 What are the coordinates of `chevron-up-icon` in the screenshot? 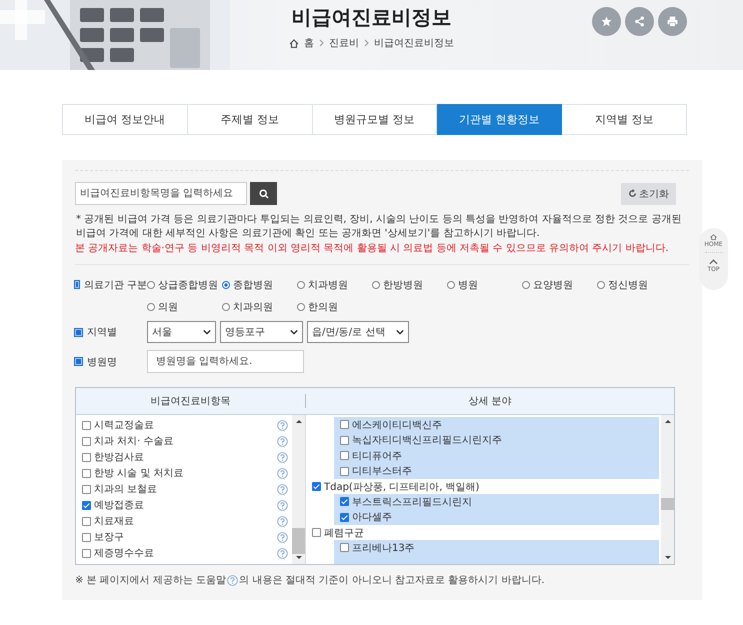 It's located at (713, 262).